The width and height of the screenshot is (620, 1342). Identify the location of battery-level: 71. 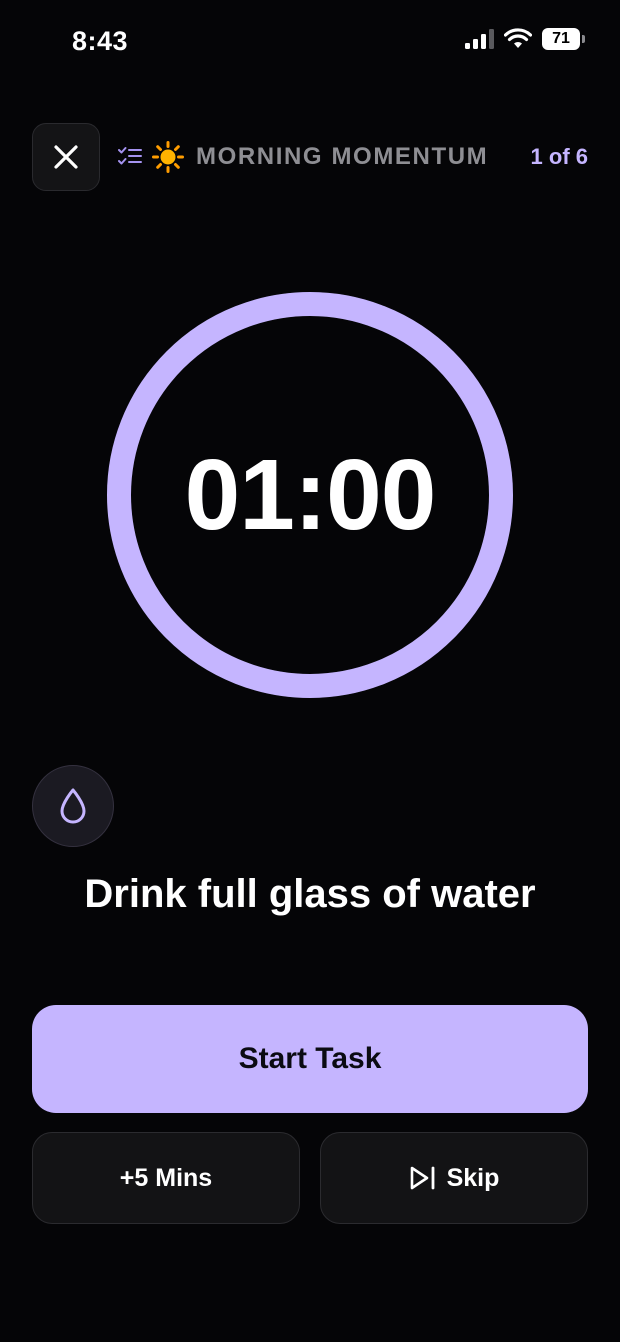
(561, 38).